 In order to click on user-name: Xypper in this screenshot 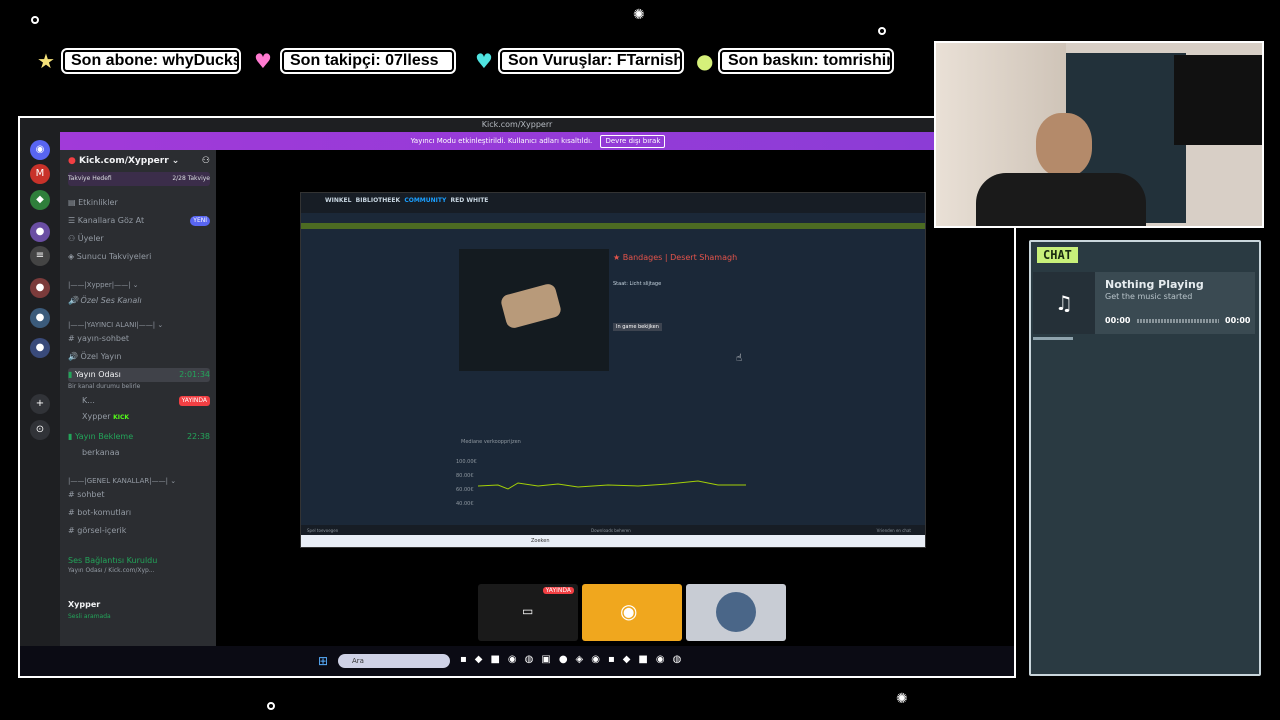, I will do `click(84, 604)`.